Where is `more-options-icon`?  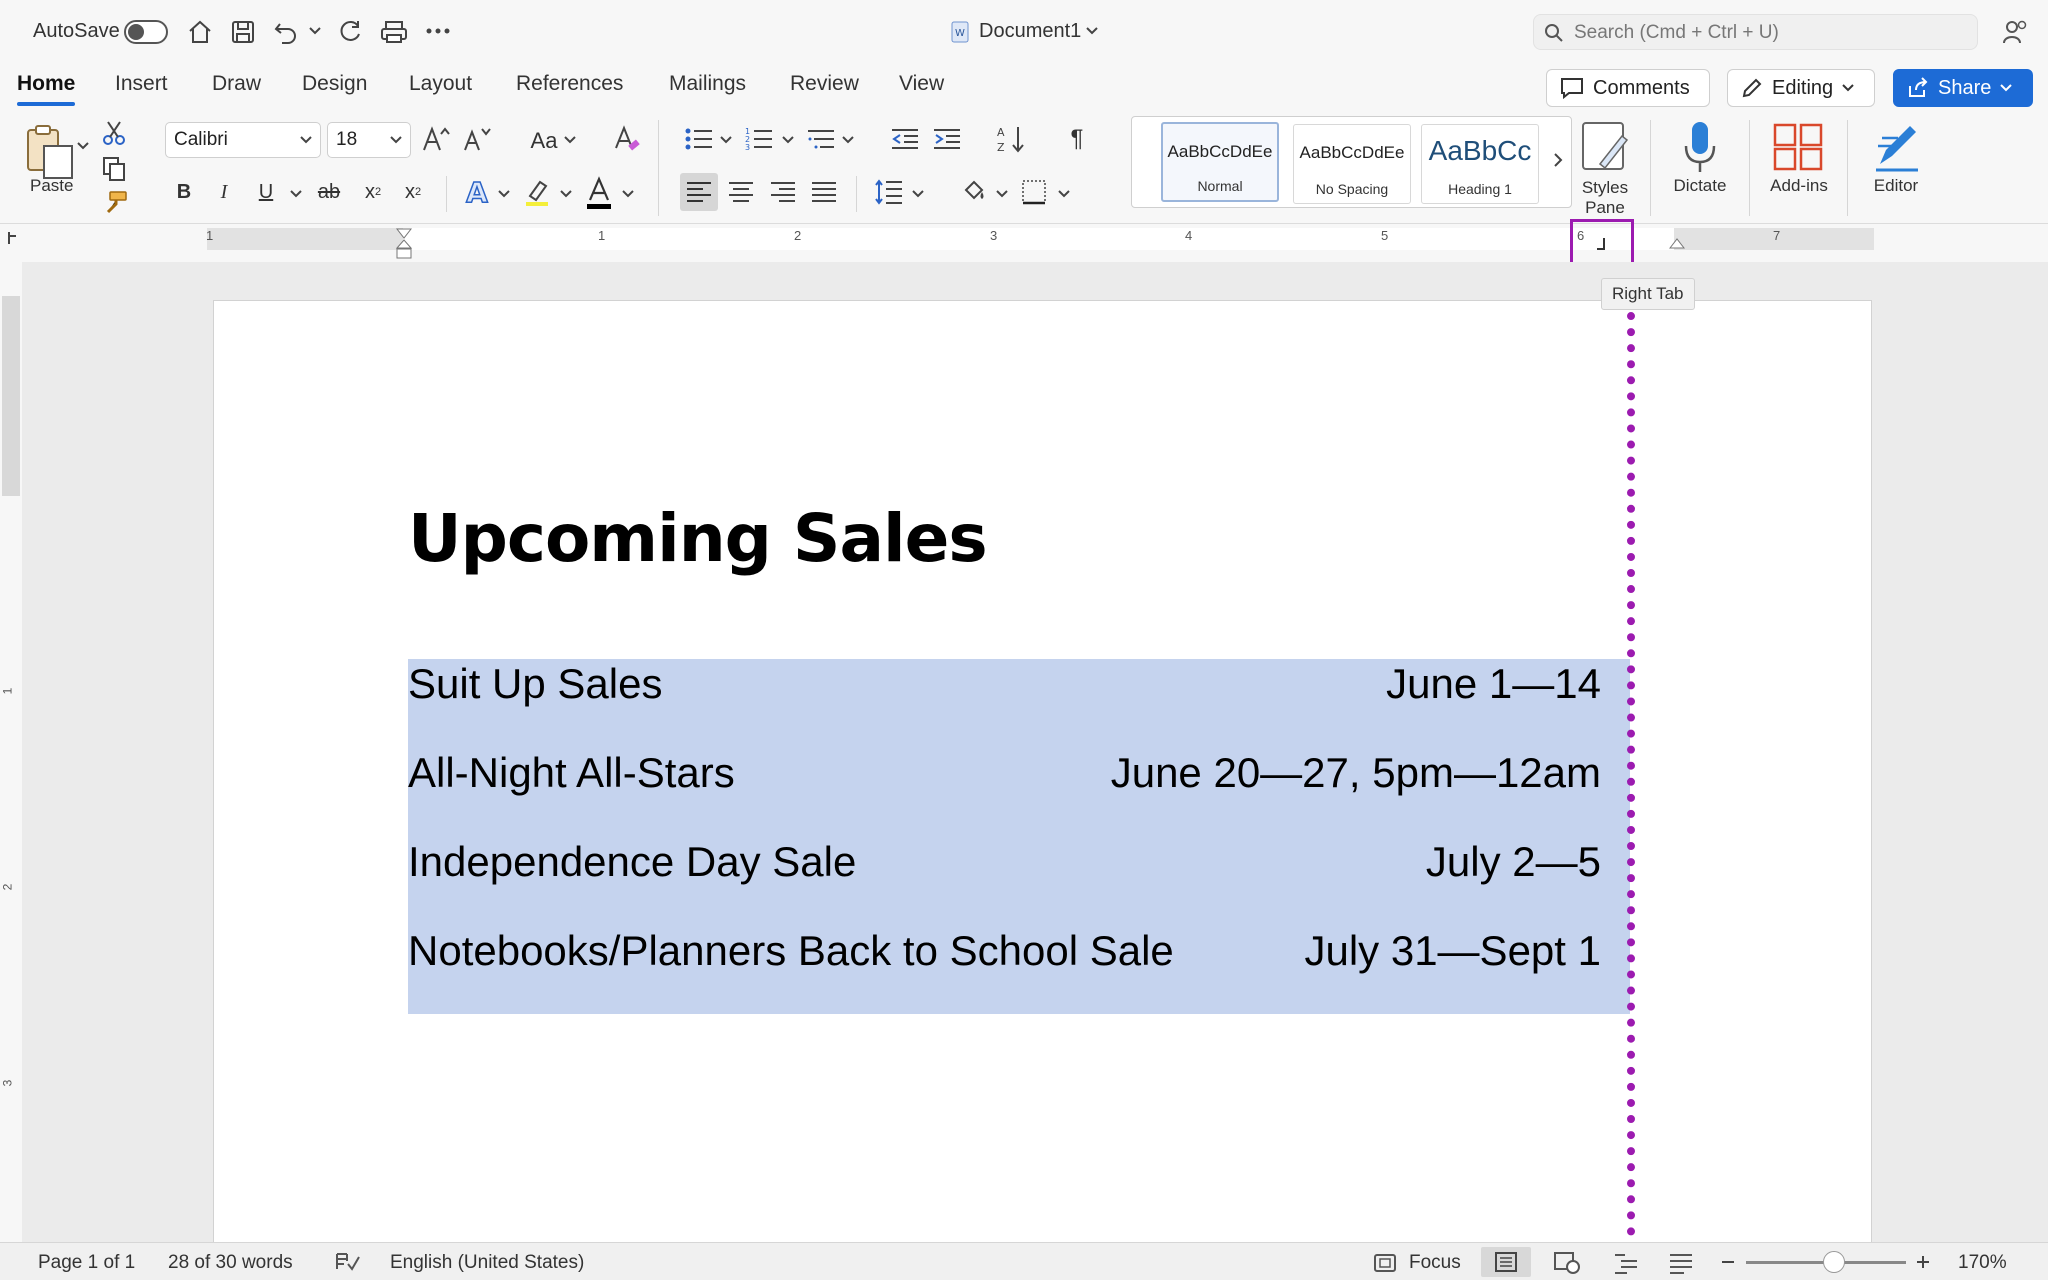
more-options-icon is located at coordinates (438, 31).